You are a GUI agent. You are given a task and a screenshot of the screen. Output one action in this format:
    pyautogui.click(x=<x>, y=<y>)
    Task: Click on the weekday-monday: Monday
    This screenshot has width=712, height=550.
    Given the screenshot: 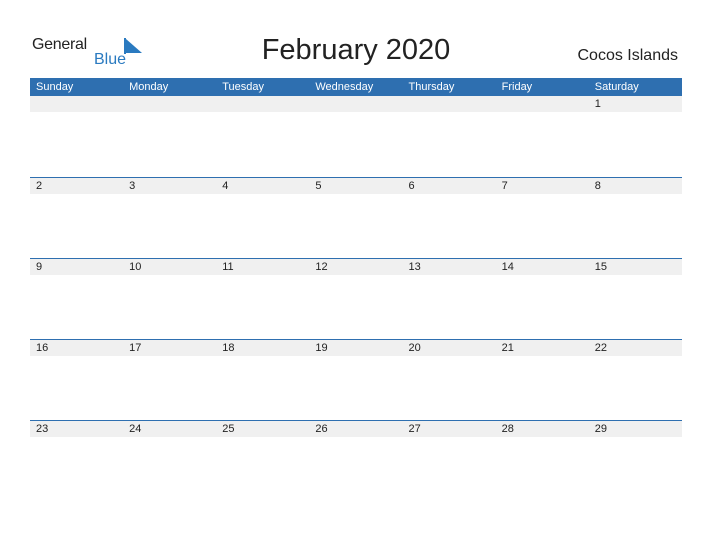 What is the action you would take?
    pyautogui.click(x=149, y=87)
    